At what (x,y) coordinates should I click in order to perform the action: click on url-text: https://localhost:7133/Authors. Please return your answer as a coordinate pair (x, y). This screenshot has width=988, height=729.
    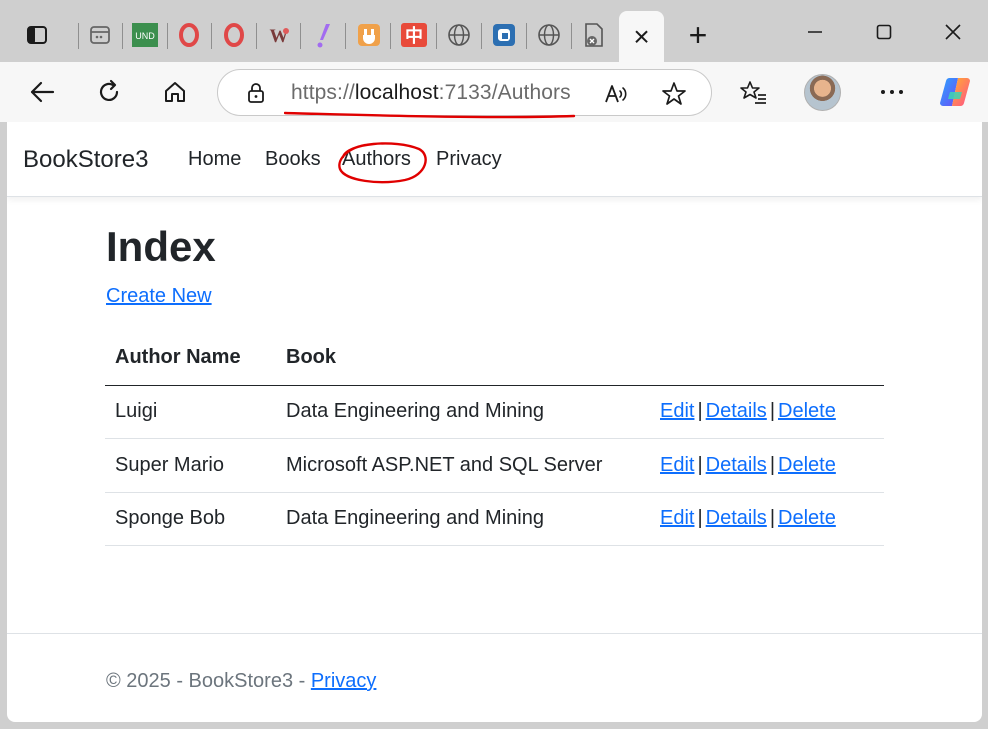
    Looking at the image, I should click on (431, 93).